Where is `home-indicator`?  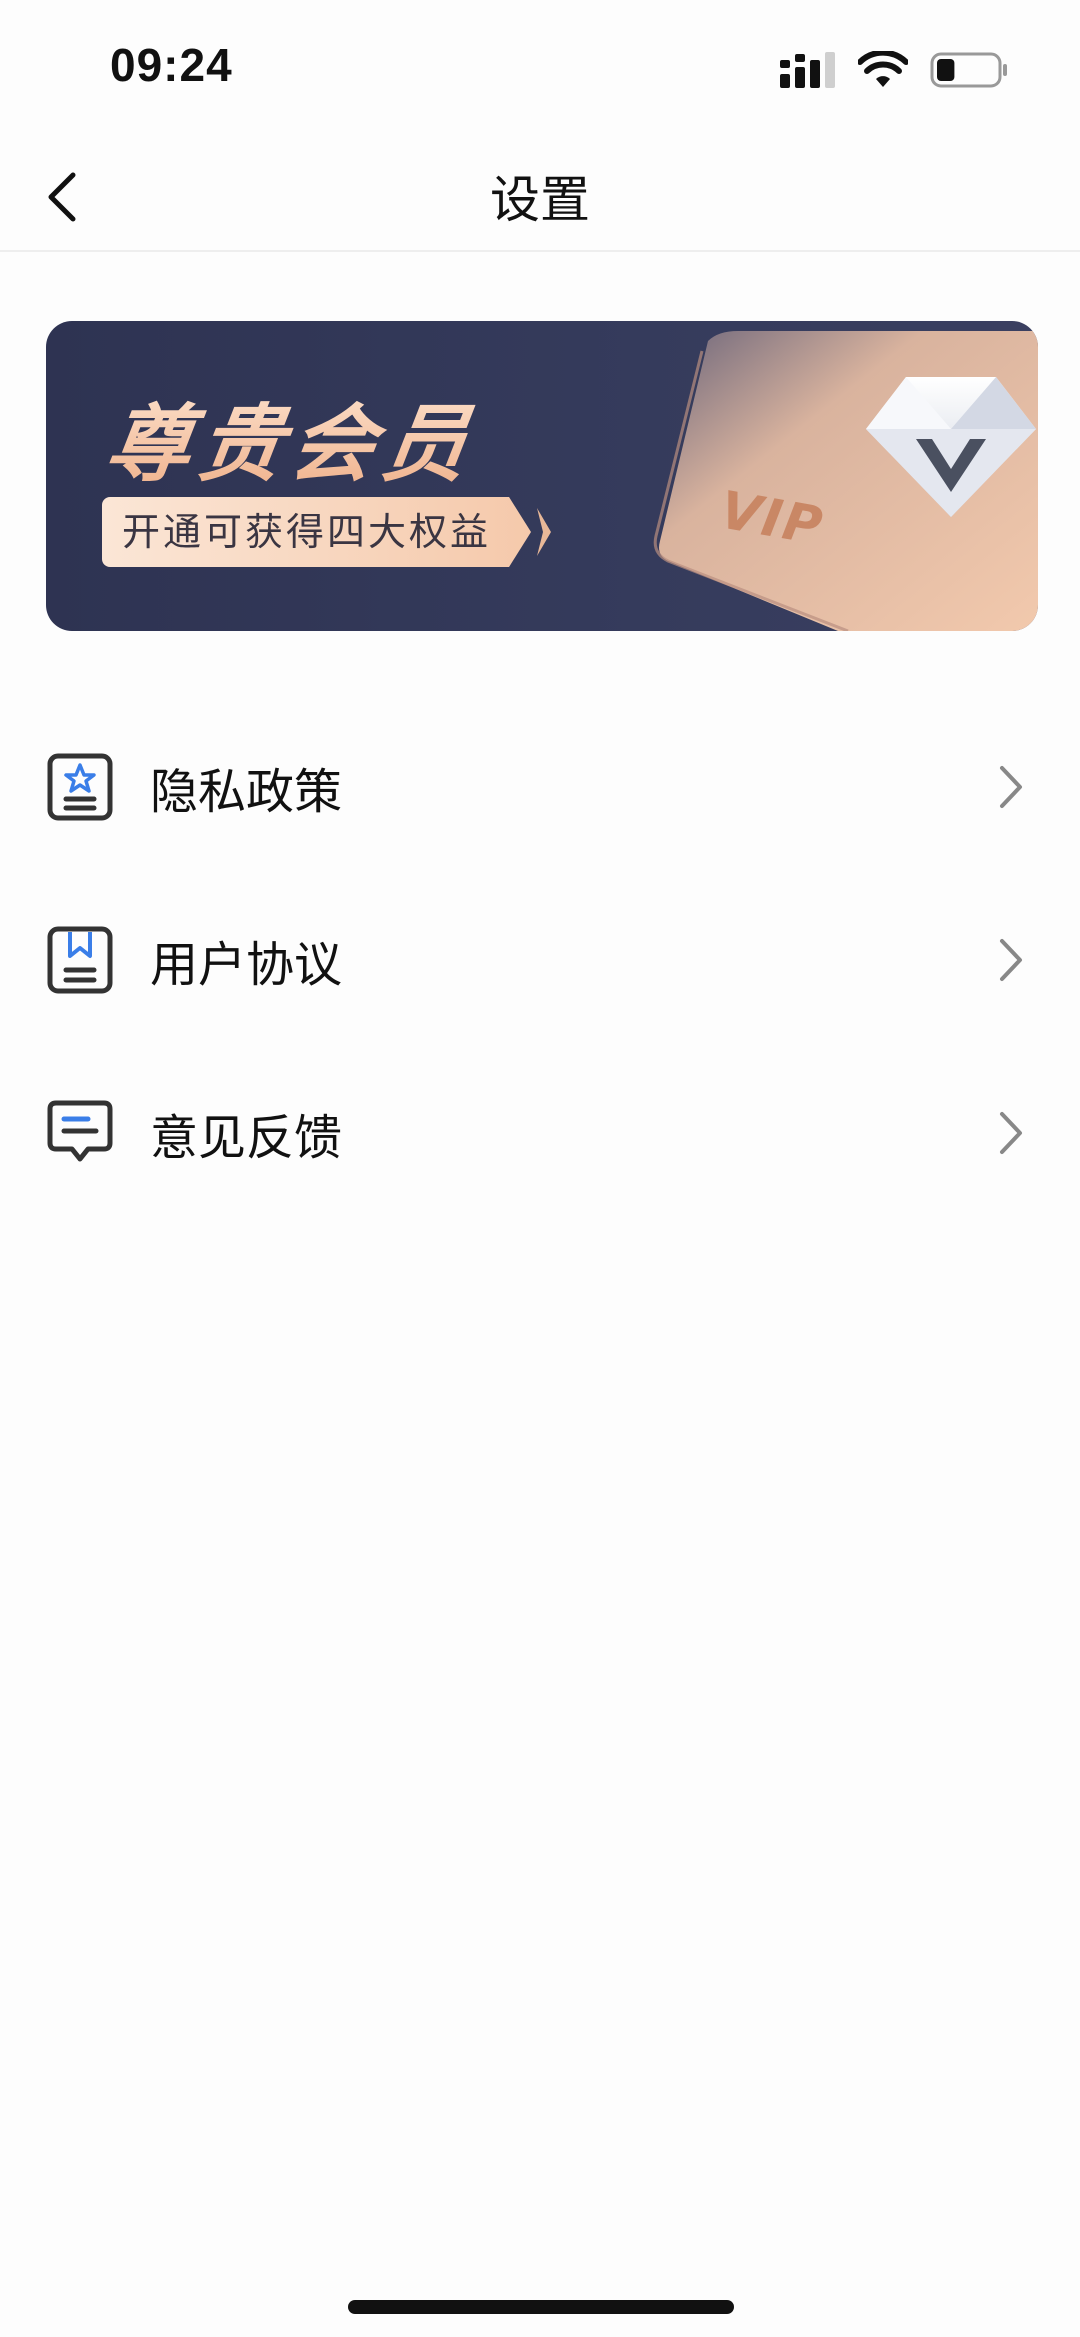
home-indicator is located at coordinates (541, 2307).